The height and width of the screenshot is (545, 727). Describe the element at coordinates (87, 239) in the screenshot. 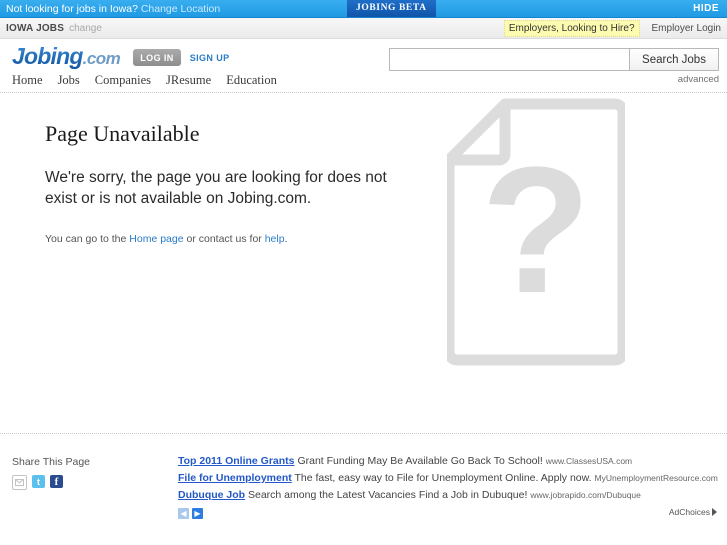

I see `help-prefix-text: You can go to the` at that location.